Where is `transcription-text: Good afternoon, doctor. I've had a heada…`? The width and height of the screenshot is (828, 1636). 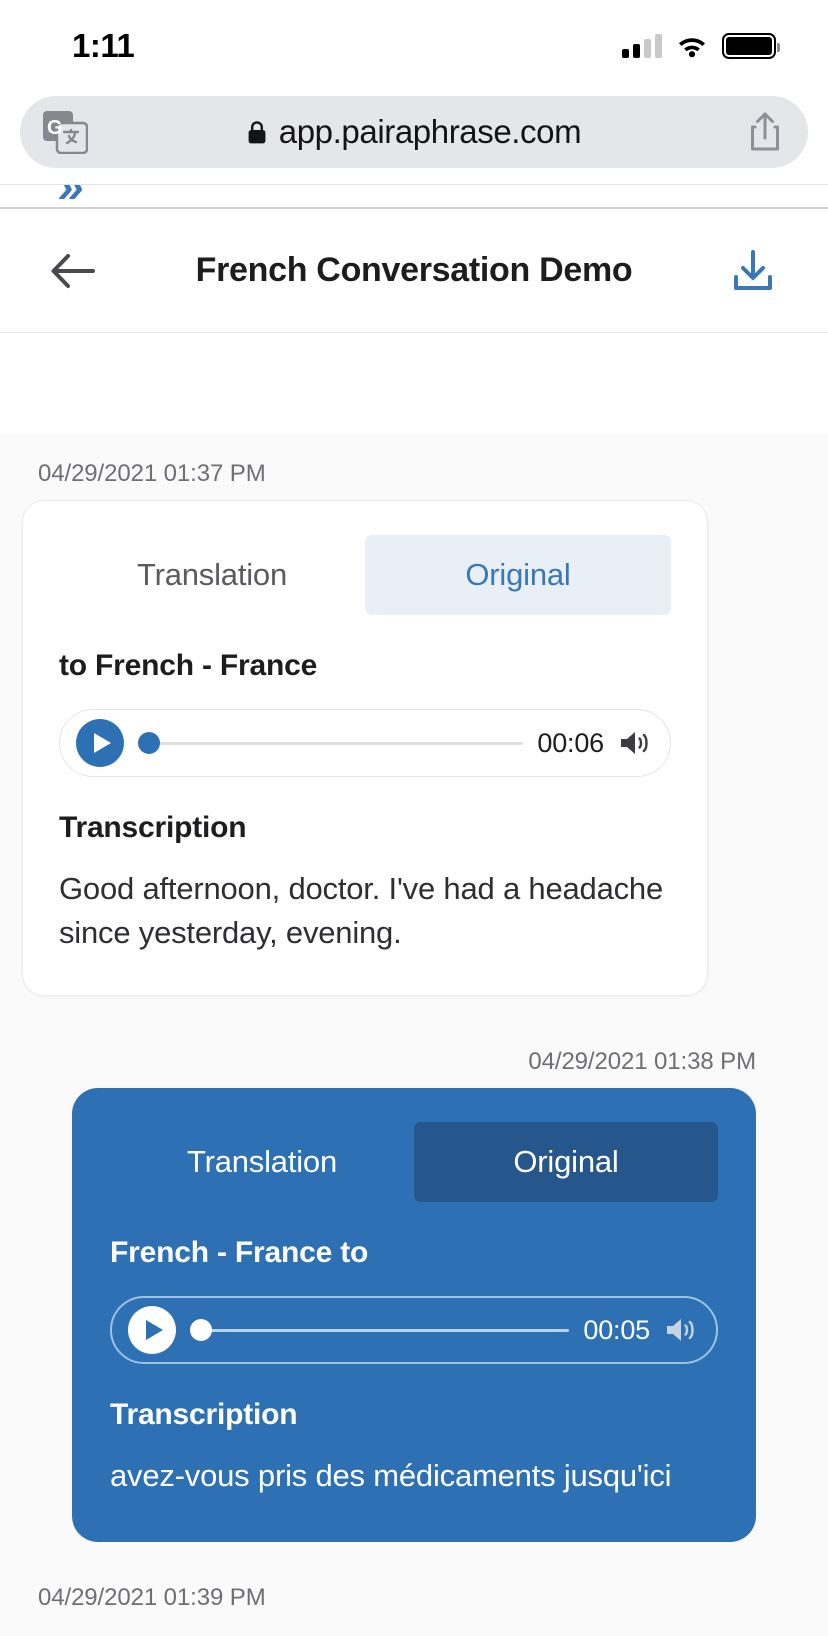 transcription-text: Good afternoon, doctor. I've had a heada… is located at coordinates (361, 911).